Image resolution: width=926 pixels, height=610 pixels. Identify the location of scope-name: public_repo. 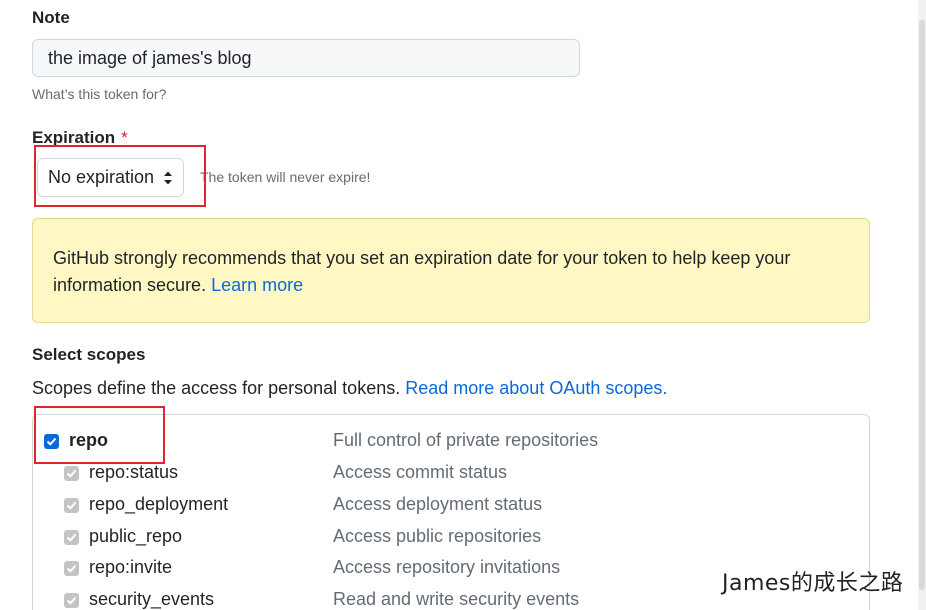
(136, 536).